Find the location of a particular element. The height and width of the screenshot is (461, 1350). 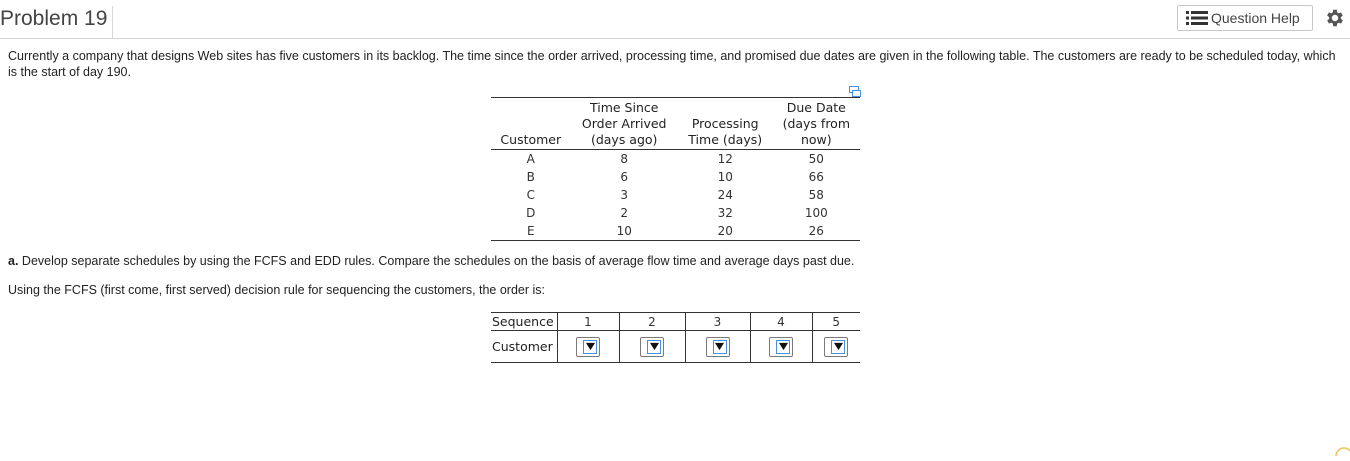

table-row: C 3 24 58 is located at coordinates (675, 195).